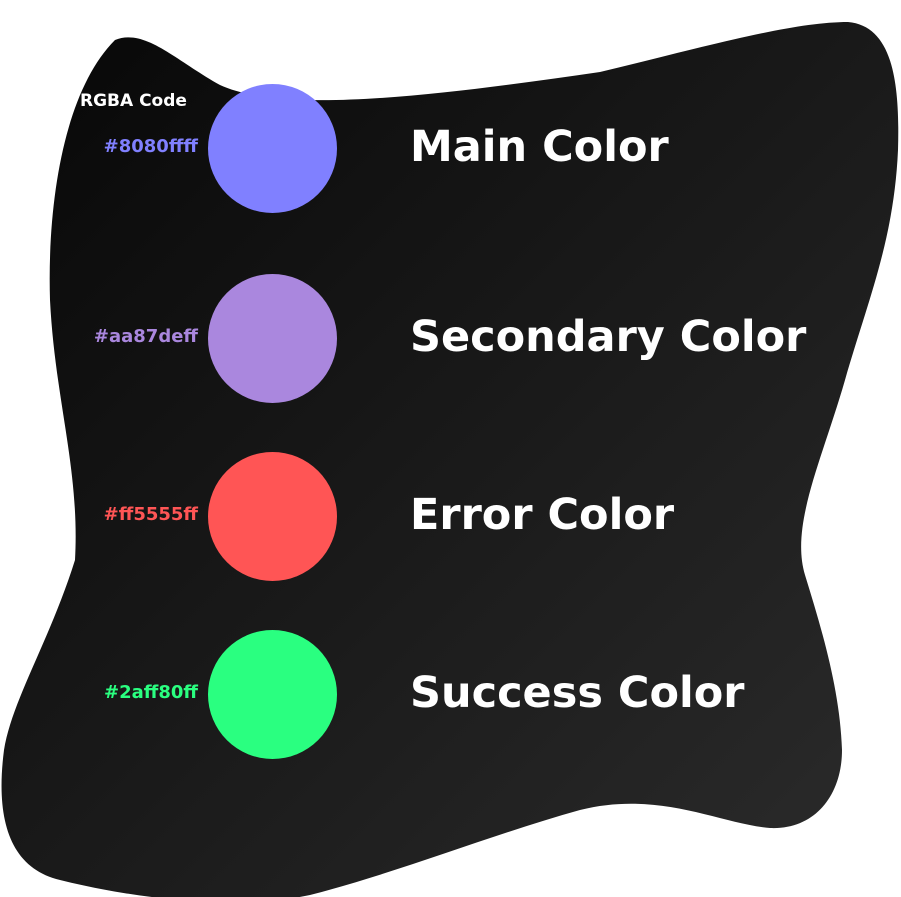  I want to click on swatch-row-main: #8080ffff Main Color, so click(450, 149).